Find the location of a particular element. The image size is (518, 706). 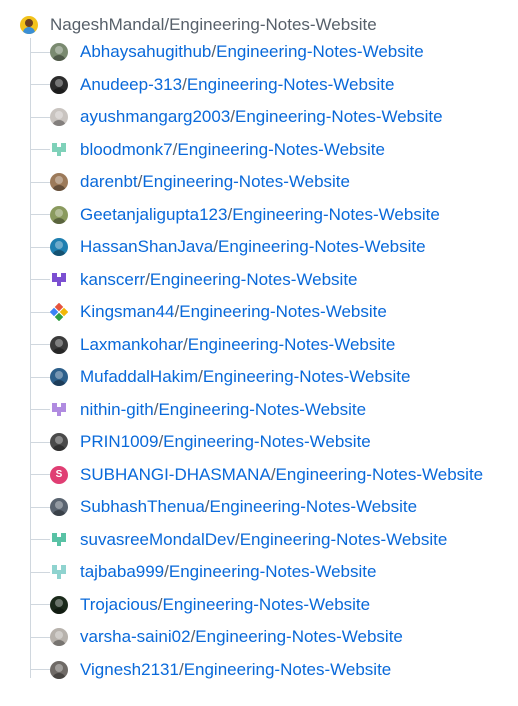

root-owner-avatar is located at coordinates (29, 25).